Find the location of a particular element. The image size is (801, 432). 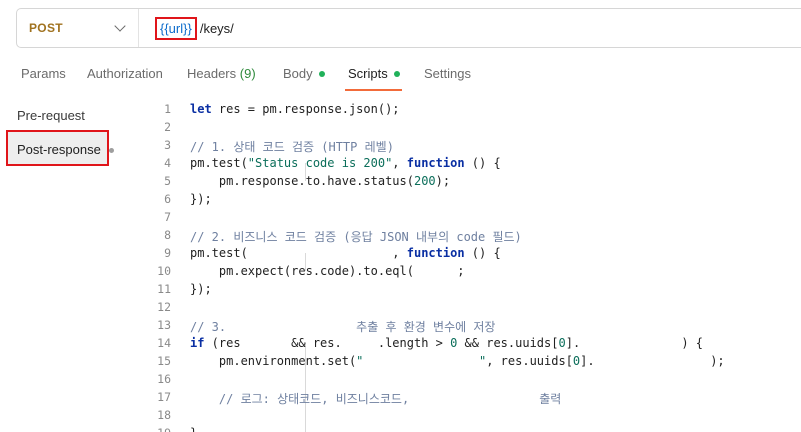

line-number: 17 is located at coordinates (164, 397).